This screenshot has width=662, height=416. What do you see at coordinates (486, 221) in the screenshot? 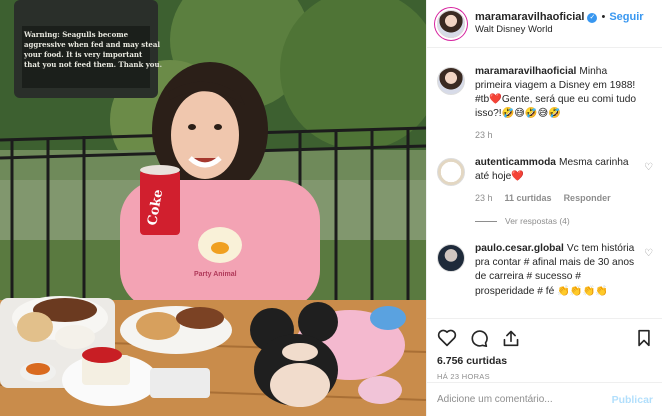
I see `replies-divider` at bounding box center [486, 221].